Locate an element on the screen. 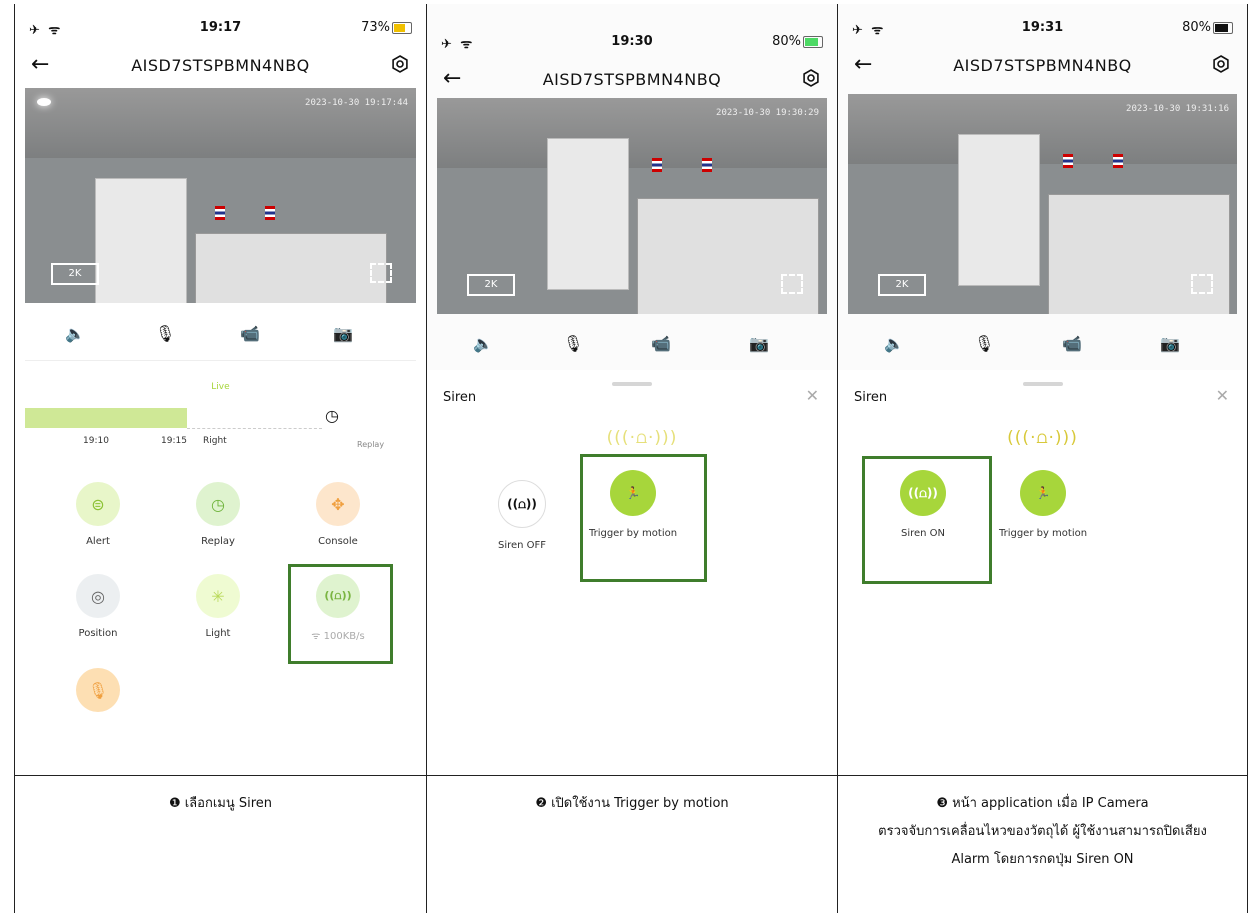 Image resolution: width=1252 pixels, height=913 pixels. border-right is located at coordinates (1247, 458).